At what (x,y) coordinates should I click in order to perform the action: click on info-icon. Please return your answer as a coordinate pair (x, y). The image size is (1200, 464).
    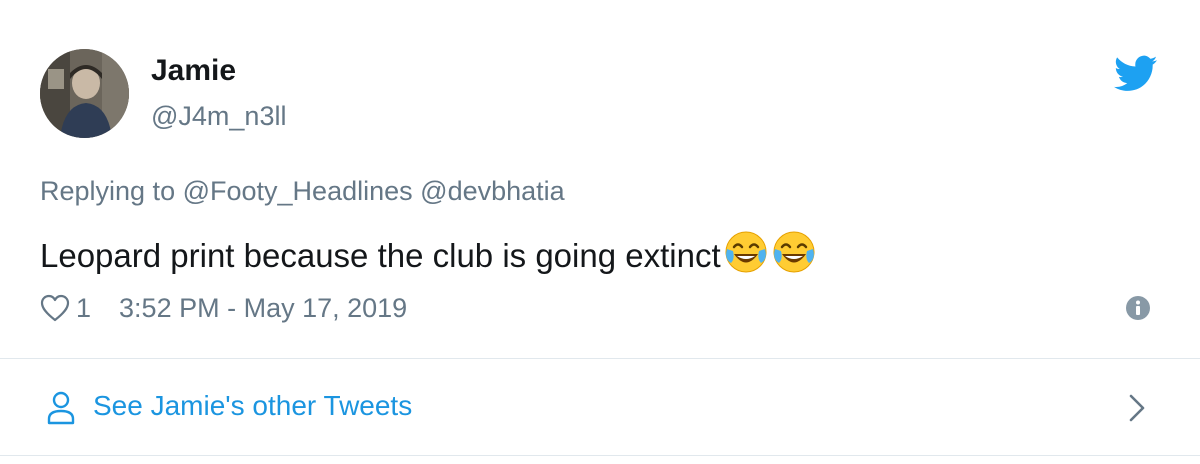
    Looking at the image, I should click on (1138, 308).